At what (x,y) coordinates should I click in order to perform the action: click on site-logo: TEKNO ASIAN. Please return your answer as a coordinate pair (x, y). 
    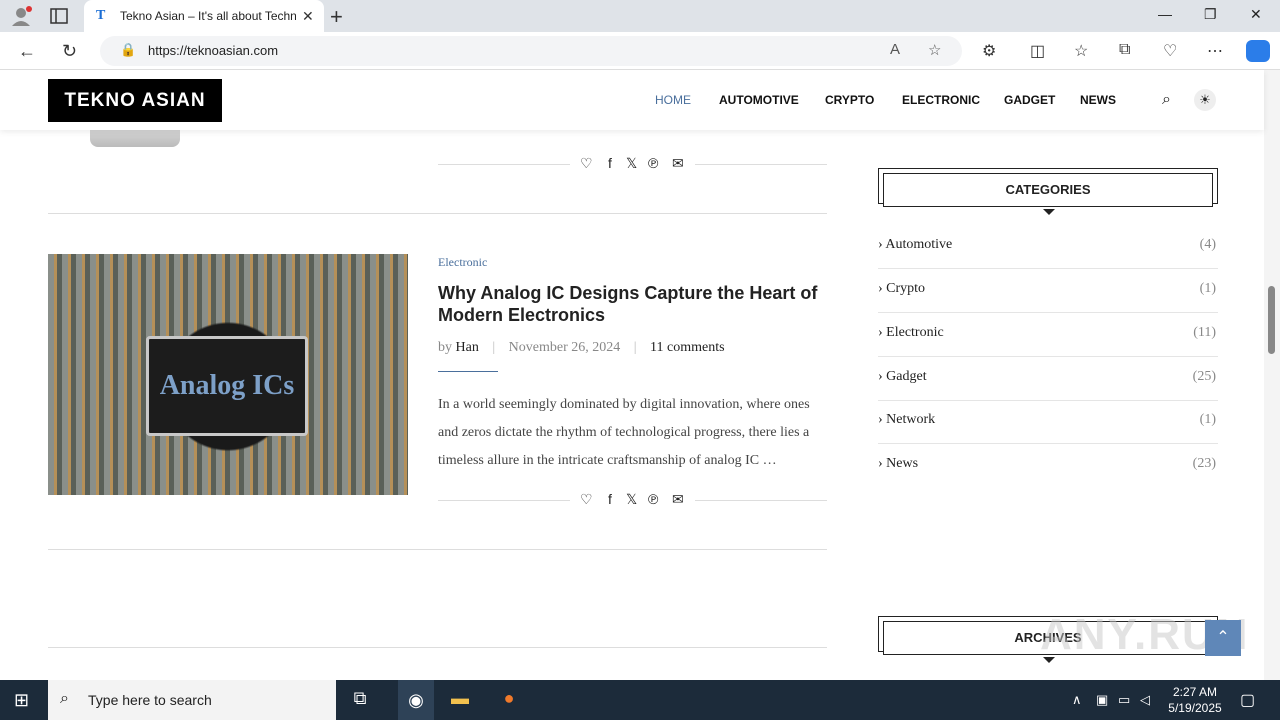
    Looking at the image, I should click on (135, 100).